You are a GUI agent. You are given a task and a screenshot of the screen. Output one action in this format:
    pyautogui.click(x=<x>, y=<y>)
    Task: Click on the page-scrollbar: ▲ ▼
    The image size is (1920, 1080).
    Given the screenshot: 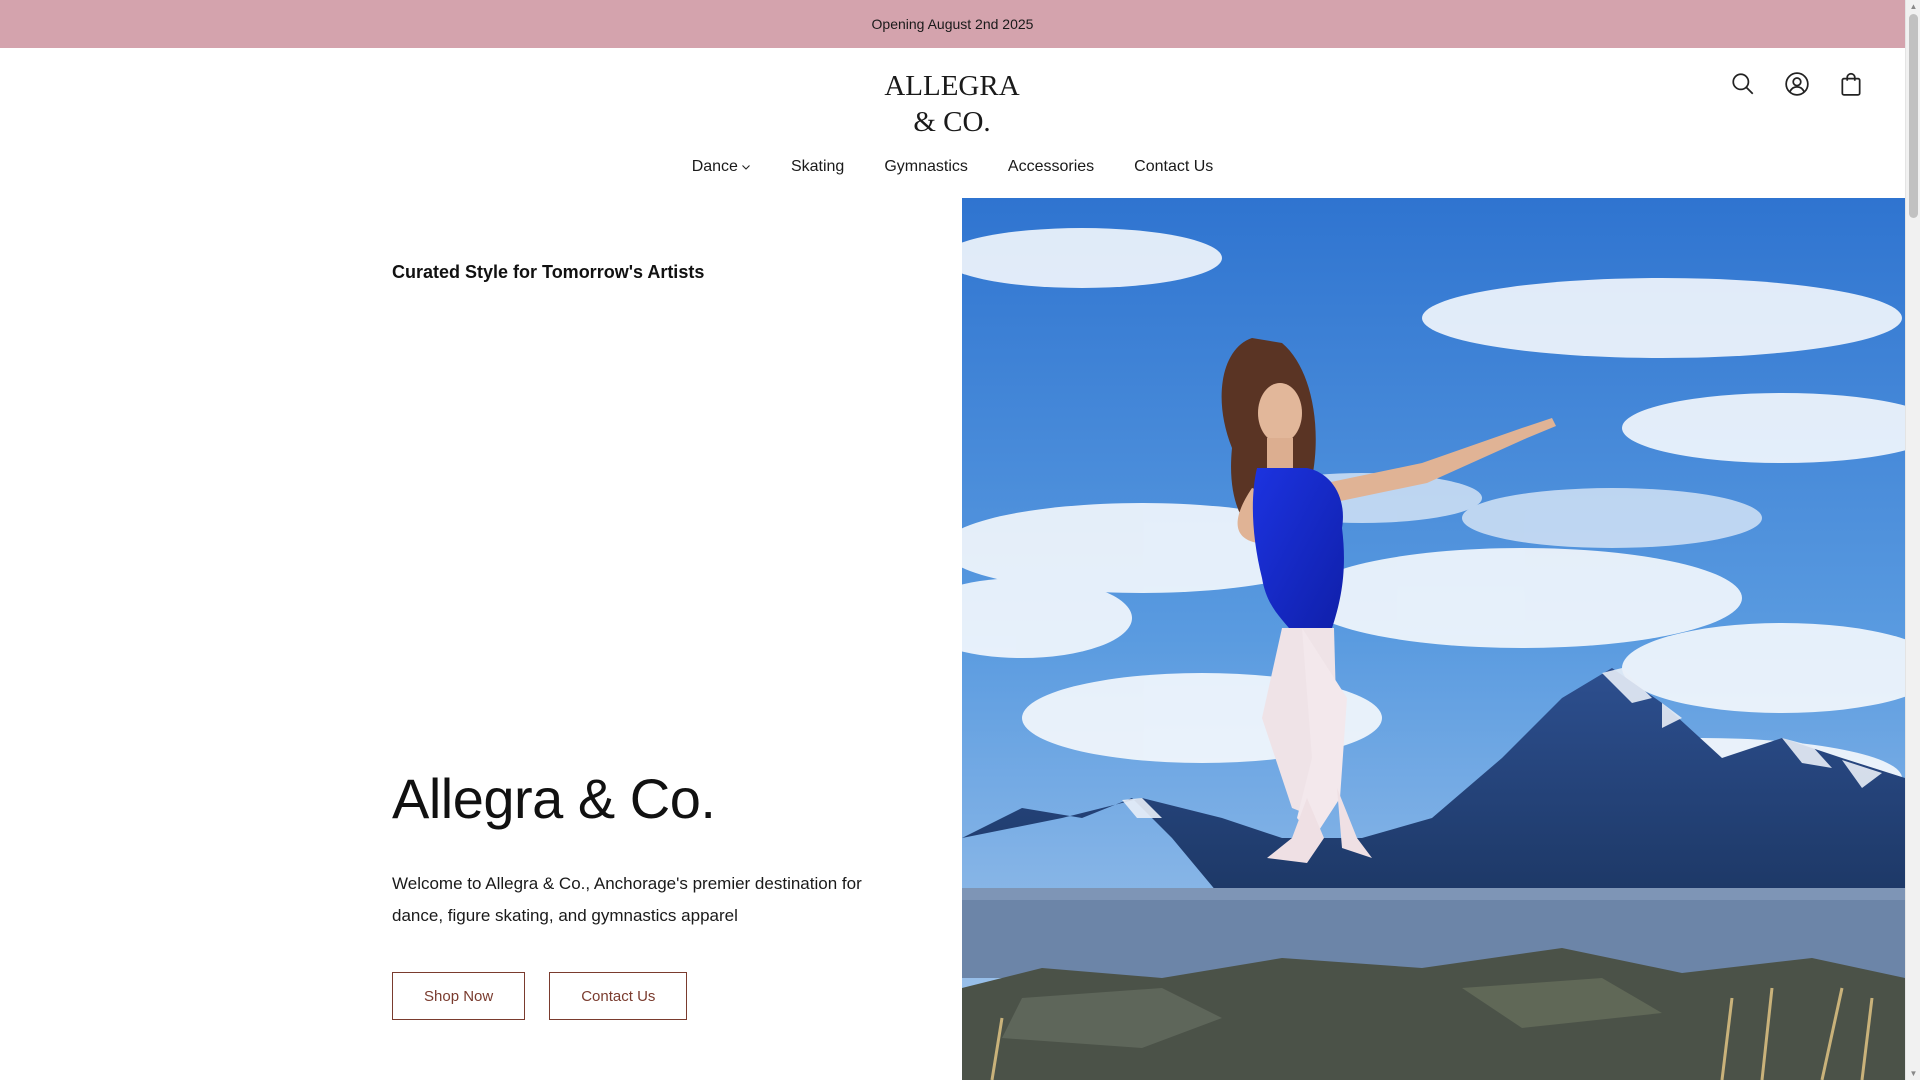 What is the action you would take?
    pyautogui.click(x=1912, y=540)
    